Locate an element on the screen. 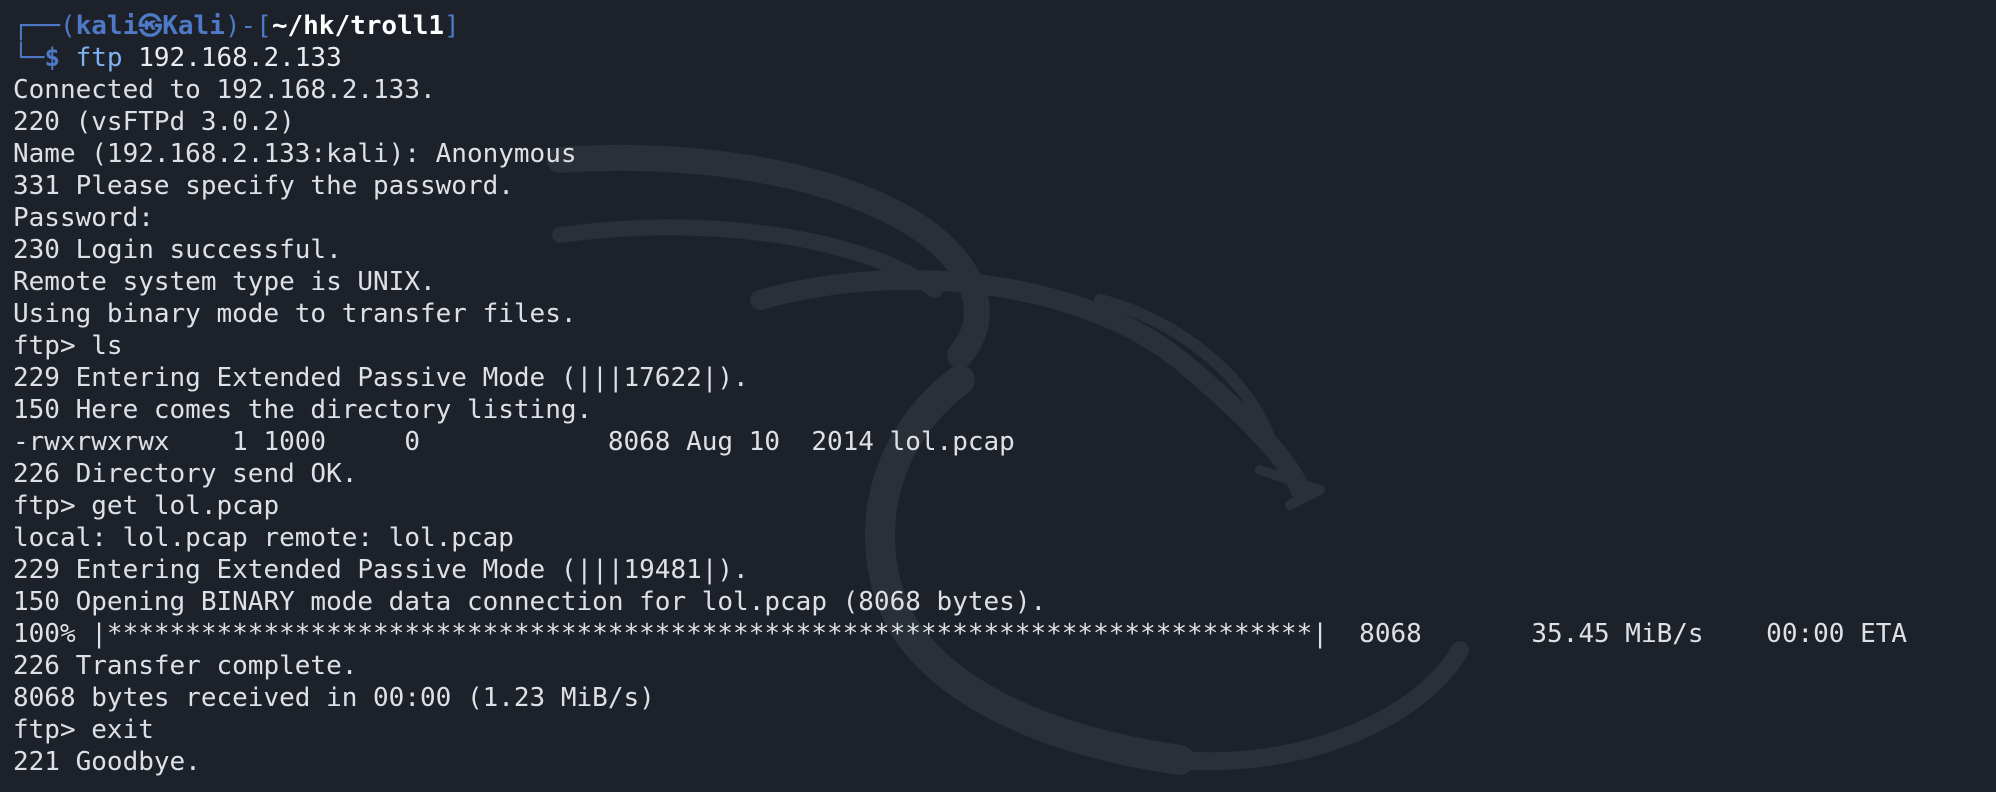 This screenshot has width=1996, height=792. output-line: 221 Goodbye. is located at coordinates (107, 762).